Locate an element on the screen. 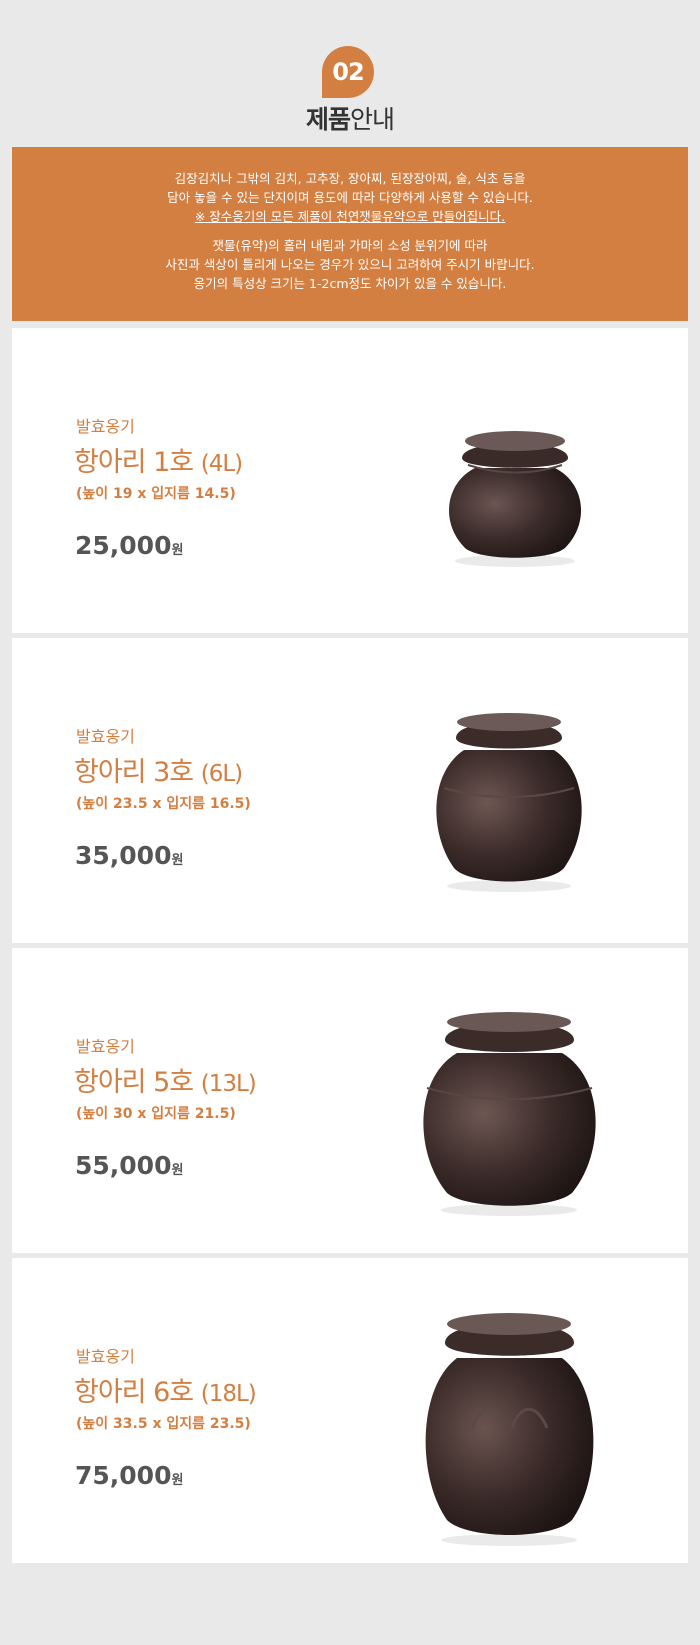  notice-line: 잿물(유약)의 흘러 내림과 가마의 소성 분위기에 따라 is located at coordinates (350, 245).